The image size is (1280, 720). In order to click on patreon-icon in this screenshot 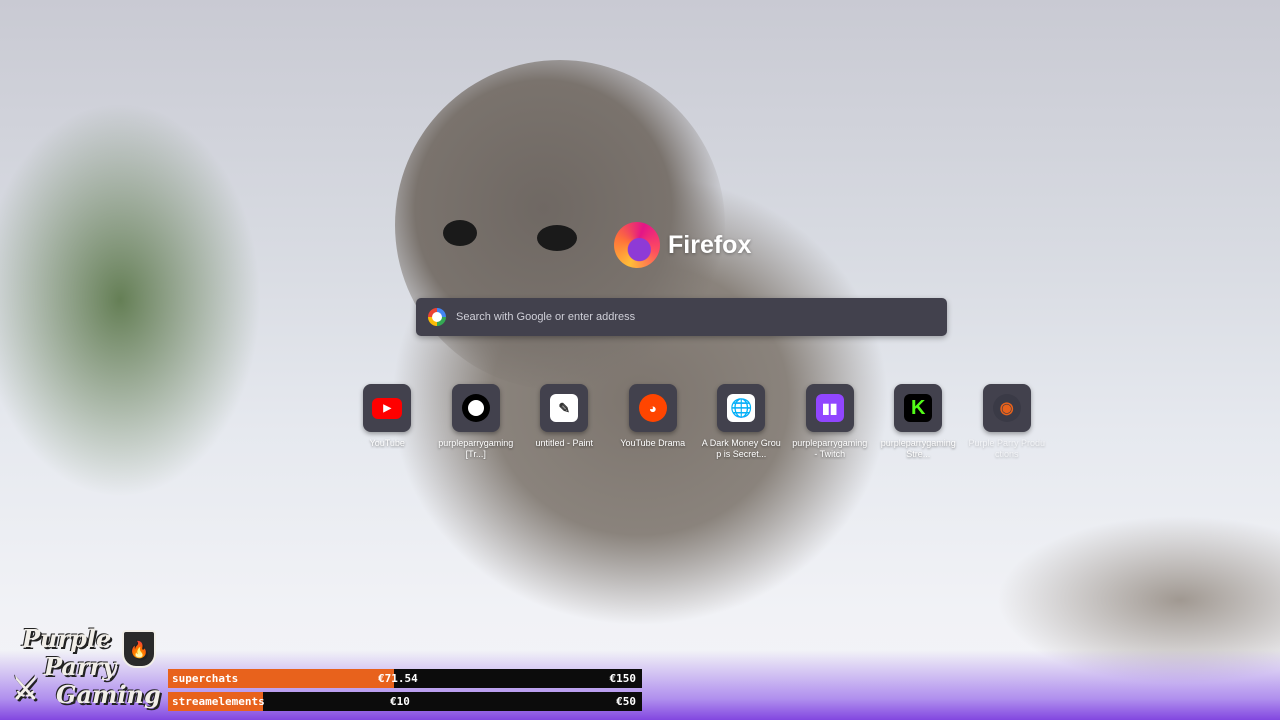, I will do `click(475, 408)`.